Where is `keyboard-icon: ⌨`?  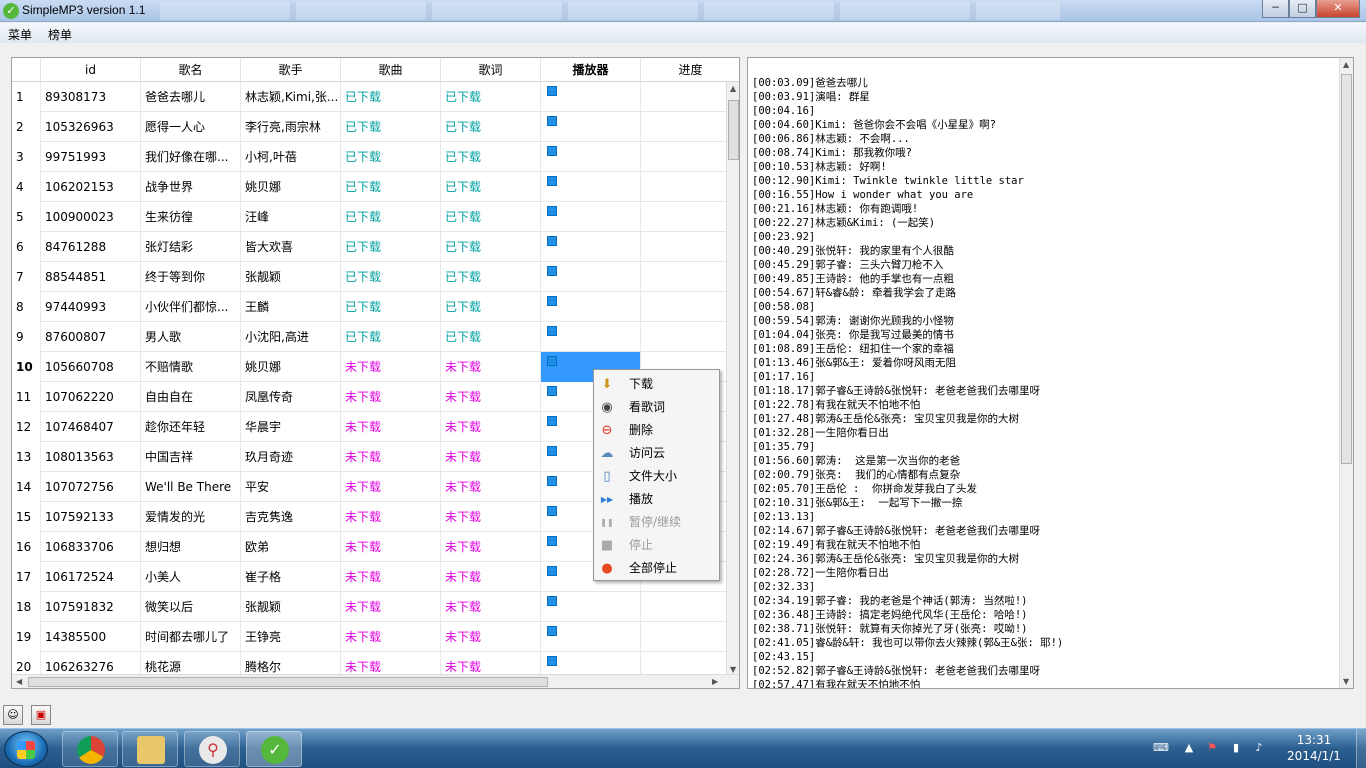 keyboard-icon: ⌨ is located at coordinates (1161, 748).